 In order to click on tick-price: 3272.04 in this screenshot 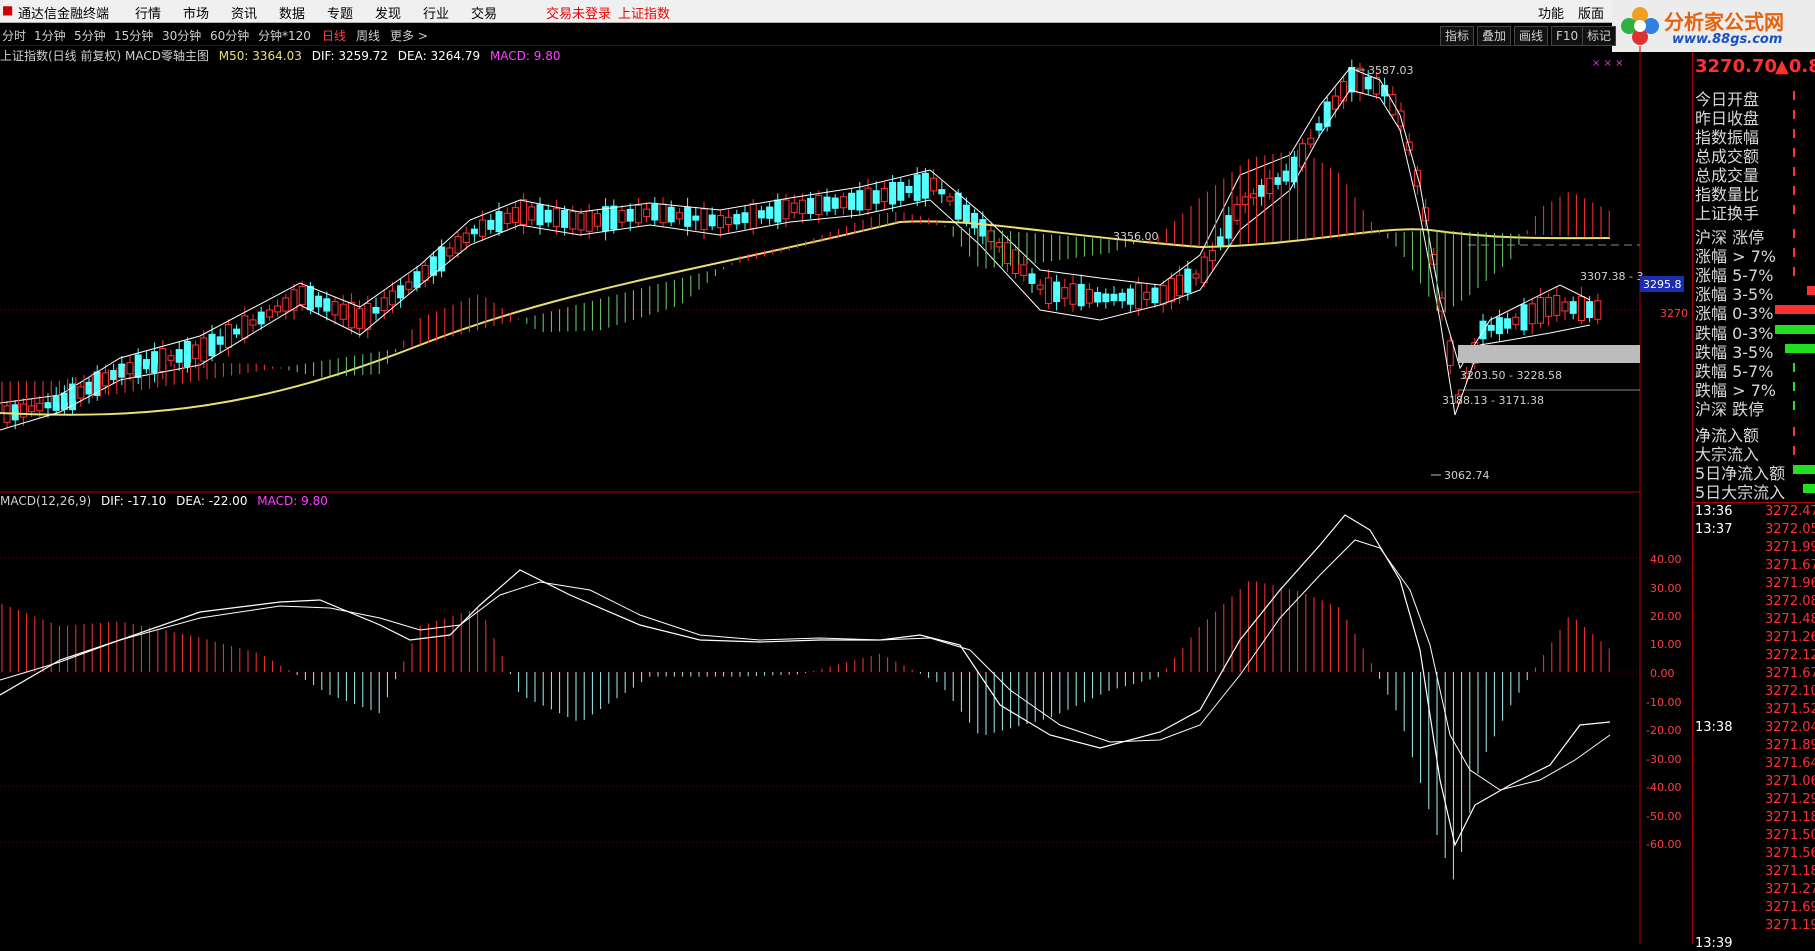, I will do `click(1790, 727)`.